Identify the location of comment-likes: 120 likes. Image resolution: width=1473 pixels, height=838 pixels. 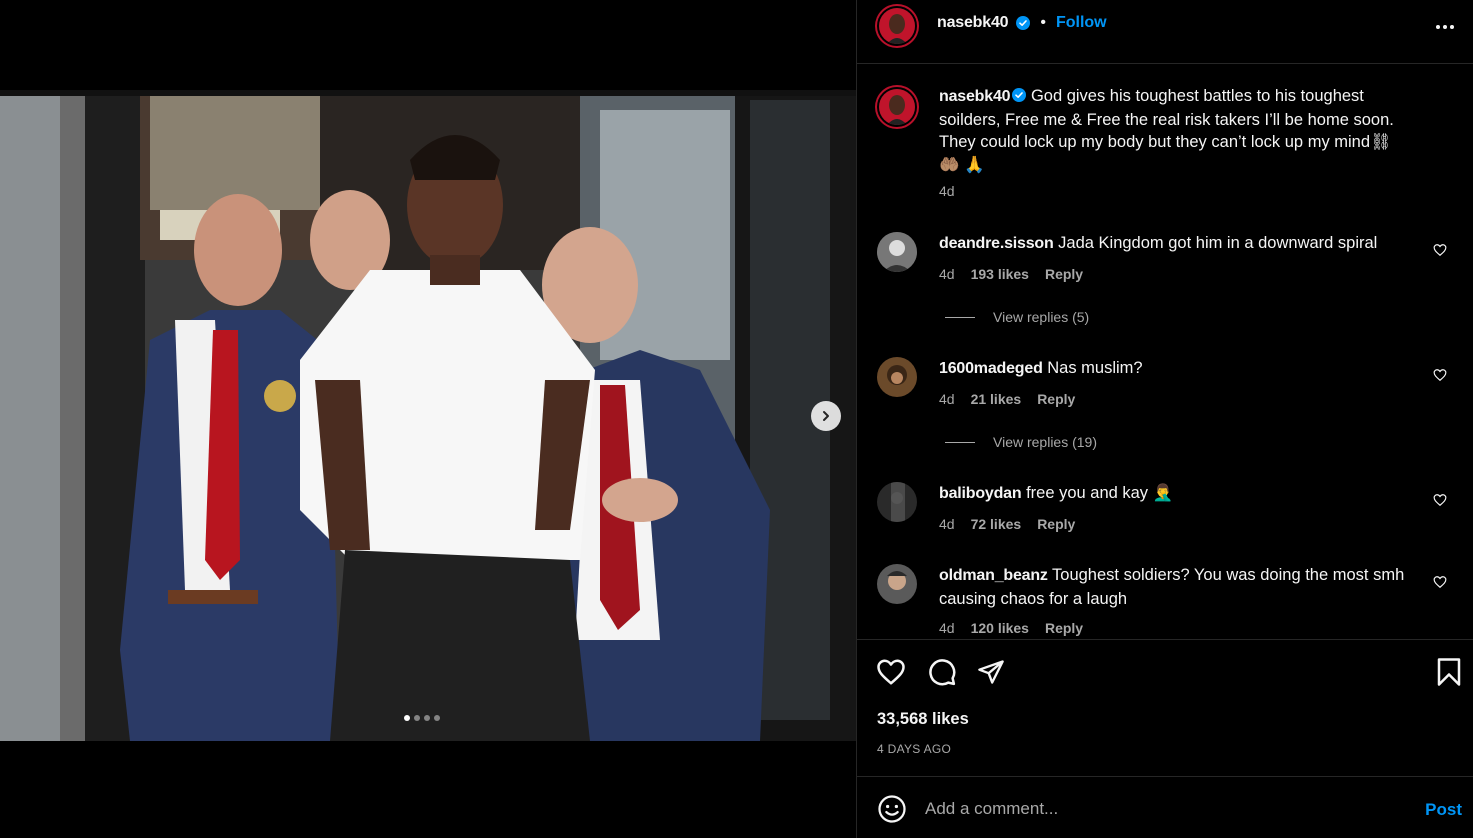
(1000, 628).